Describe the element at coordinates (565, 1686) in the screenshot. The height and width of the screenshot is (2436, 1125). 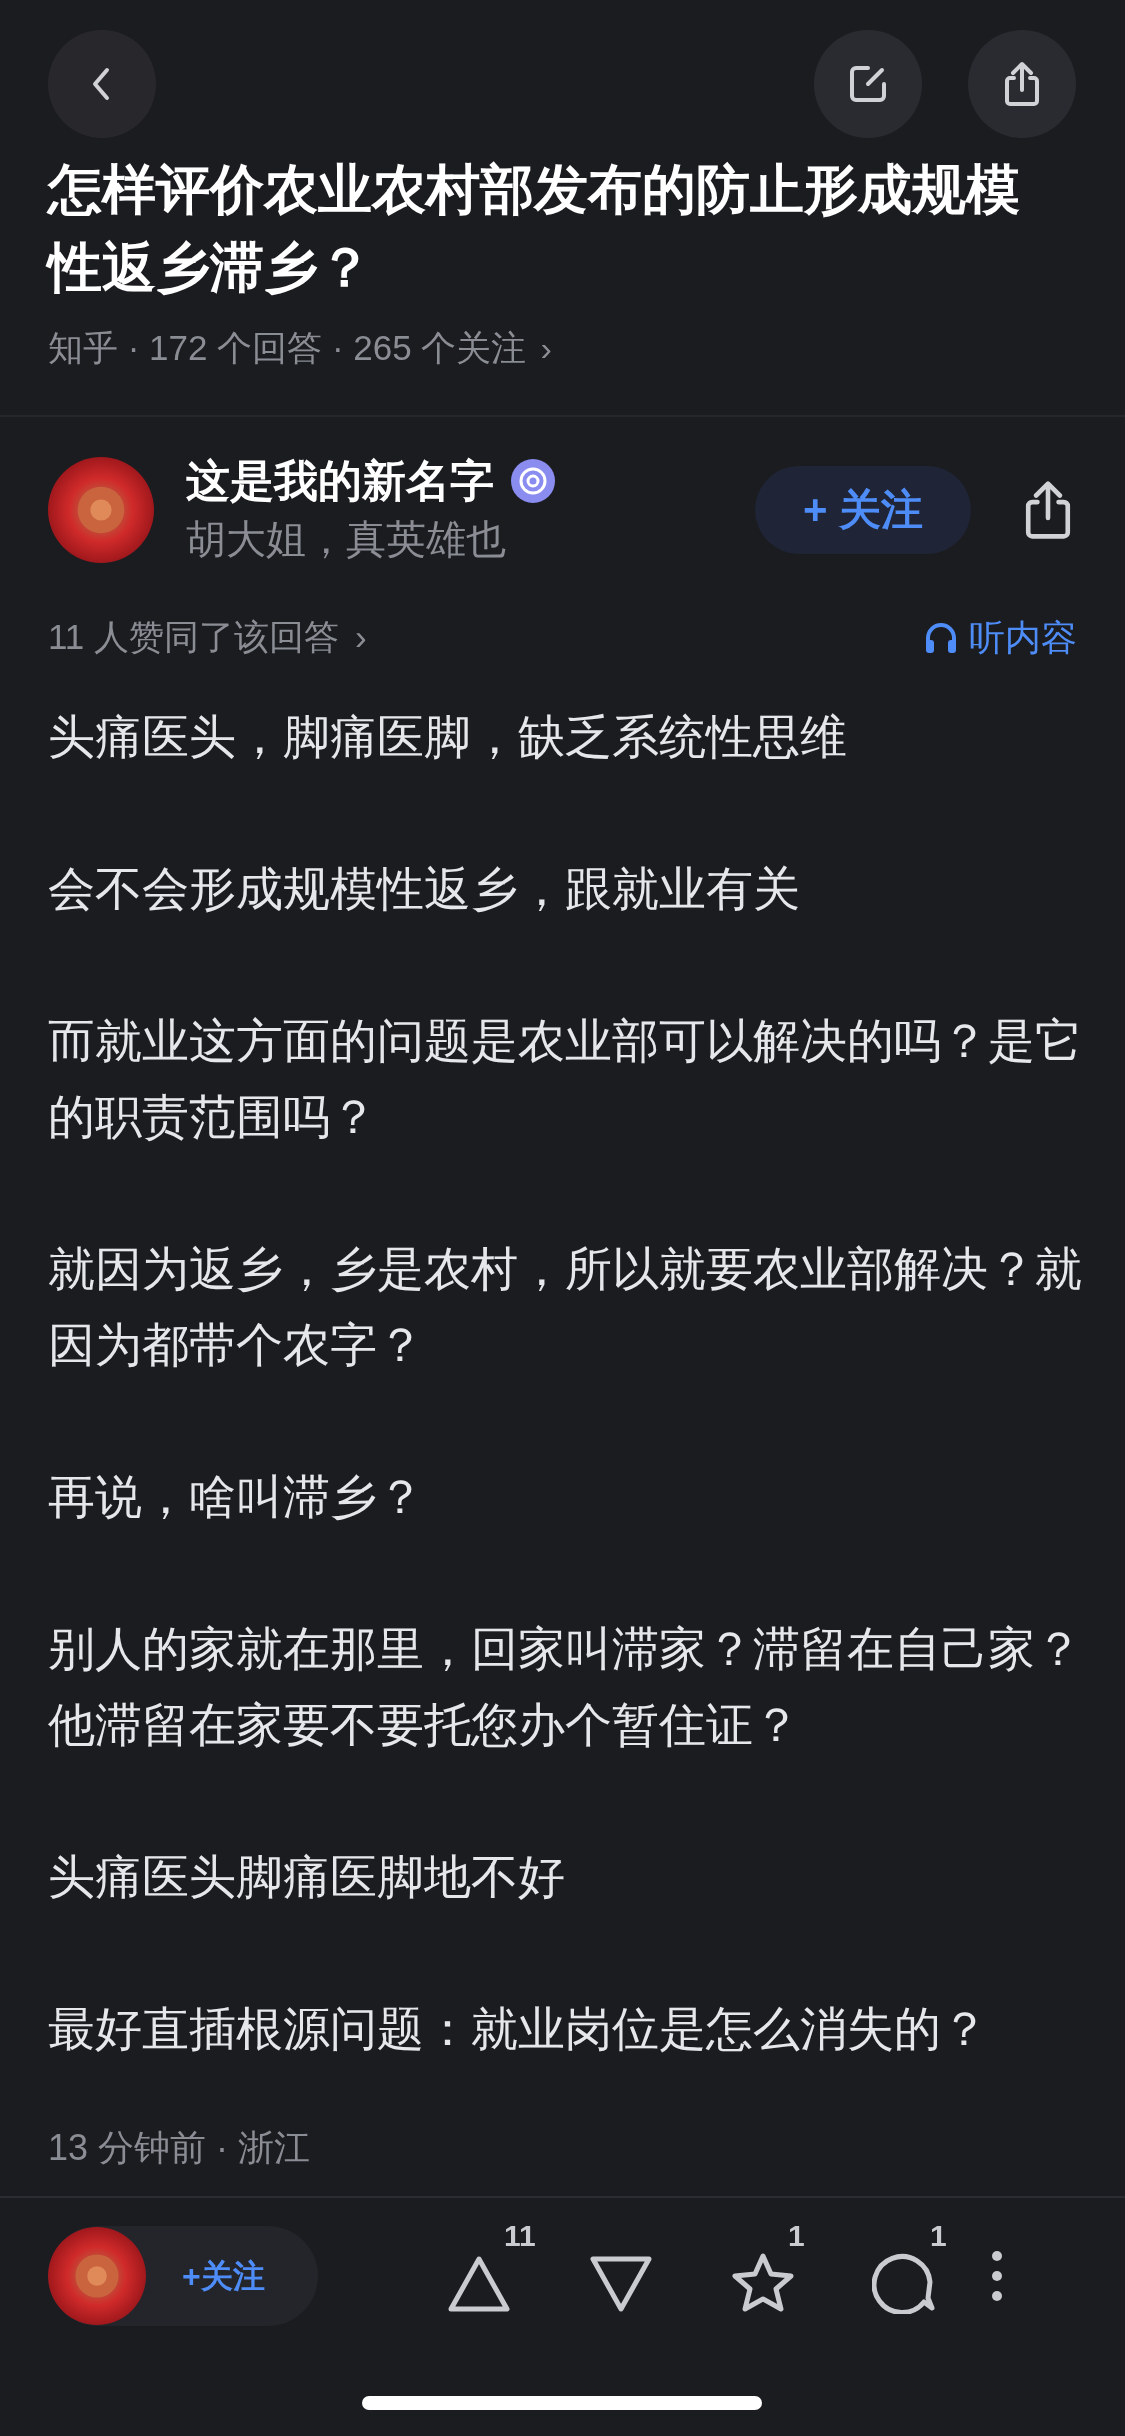
I see `answer-paragraph: 别人的家就在那里，回家叫滞家？滞留在自己家？他滞留在家要不要托您办个暂住证？` at that location.